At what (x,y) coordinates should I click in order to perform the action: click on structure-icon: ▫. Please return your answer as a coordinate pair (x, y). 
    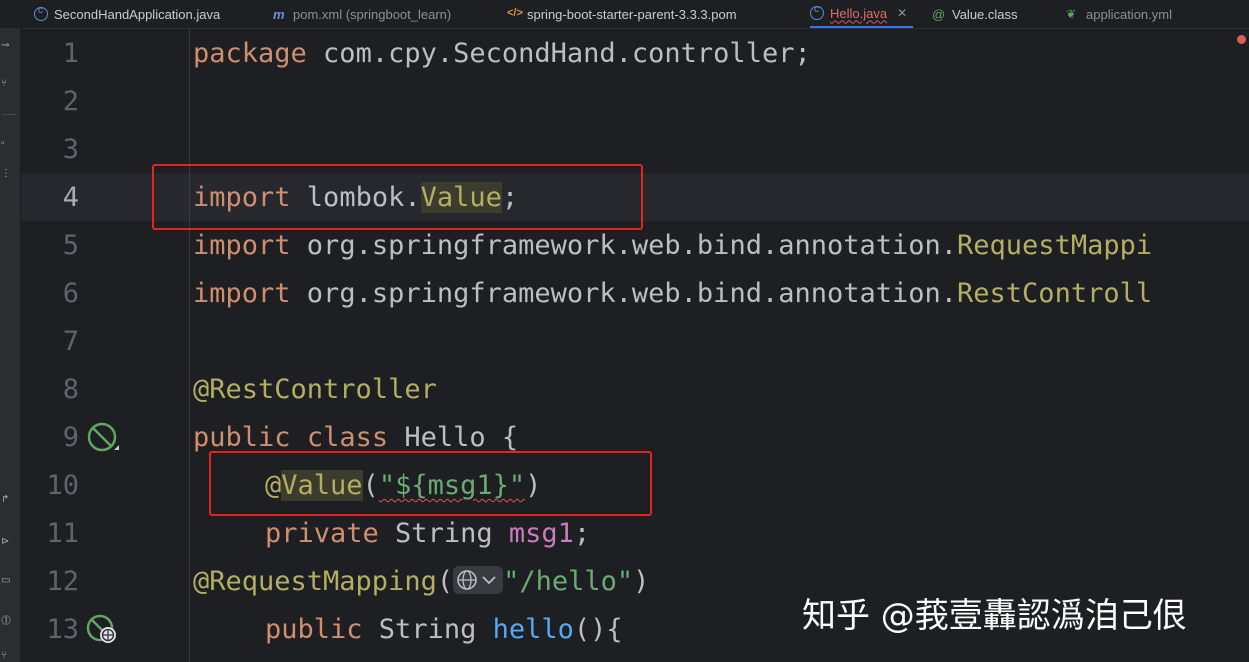
    Looking at the image, I should click on (7, 144).